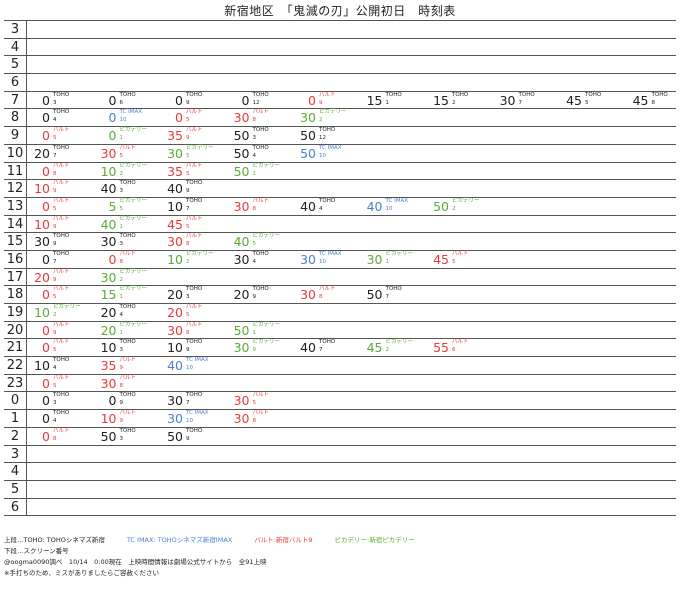  What do you see at coordinates (263, 171) in the screenshot?
I see `showtime-entry: 50 ピカデリー 1` at bounding box center [263, 171].